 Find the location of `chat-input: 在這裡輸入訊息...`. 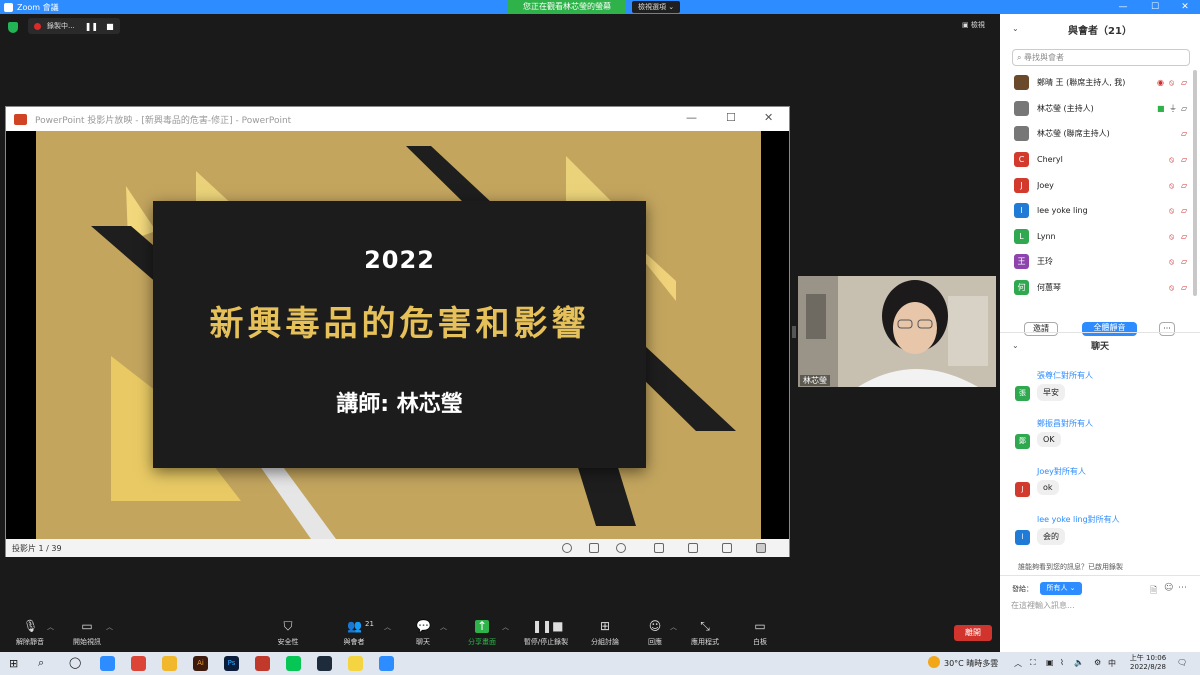

chat-input: 在這裡輸入訊息... is located at coordinates (1043, 605).